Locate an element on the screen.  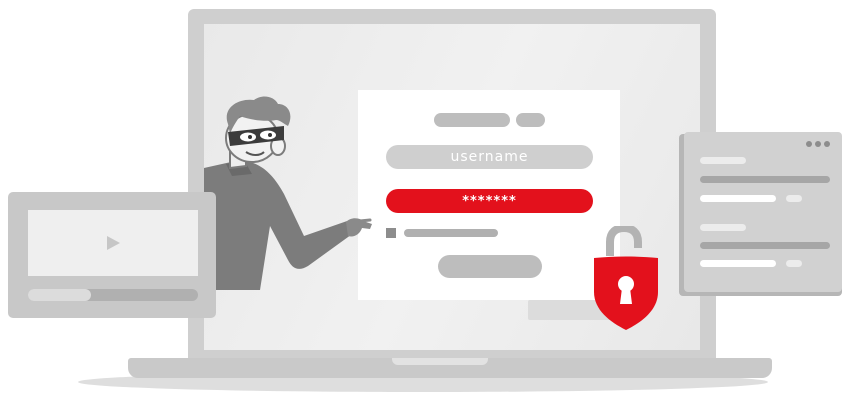
username-placeholder: username is located at coordinates (489, 157).